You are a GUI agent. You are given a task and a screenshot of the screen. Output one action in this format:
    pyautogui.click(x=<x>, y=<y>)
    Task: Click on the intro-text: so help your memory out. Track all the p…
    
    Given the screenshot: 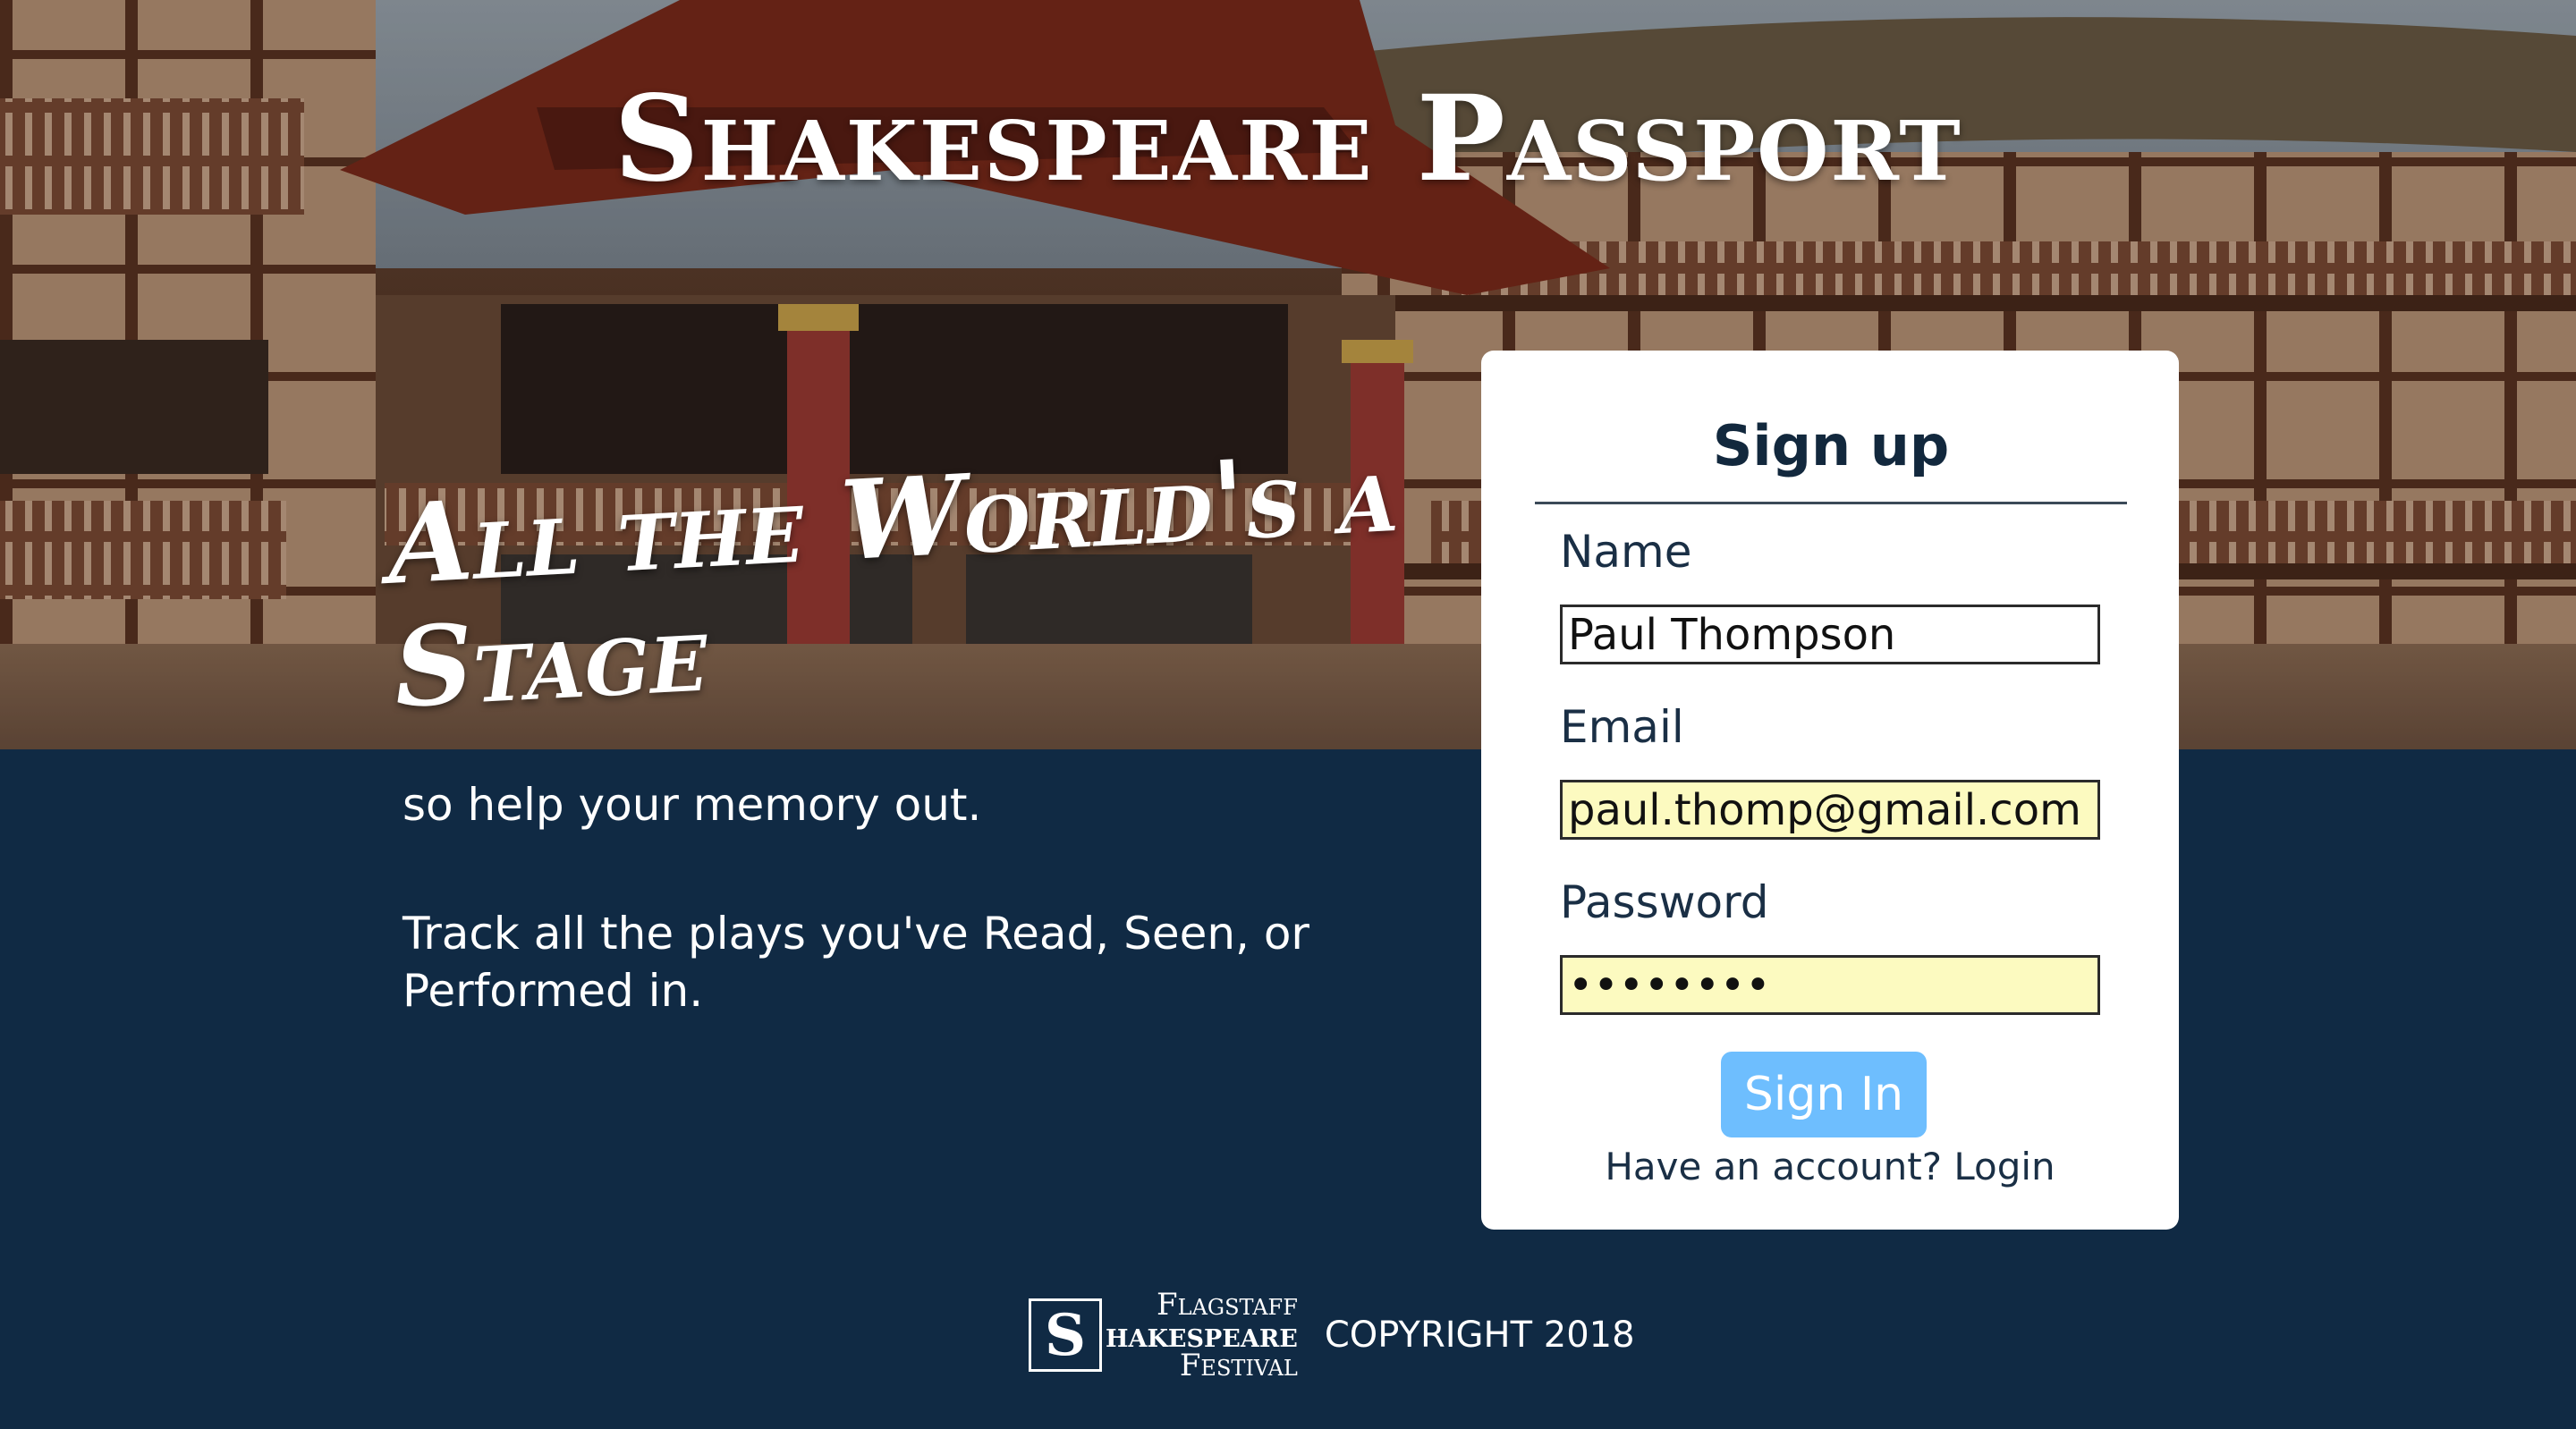 What is the action you would take?
    pyautogui.click(x=885, y=933)
    